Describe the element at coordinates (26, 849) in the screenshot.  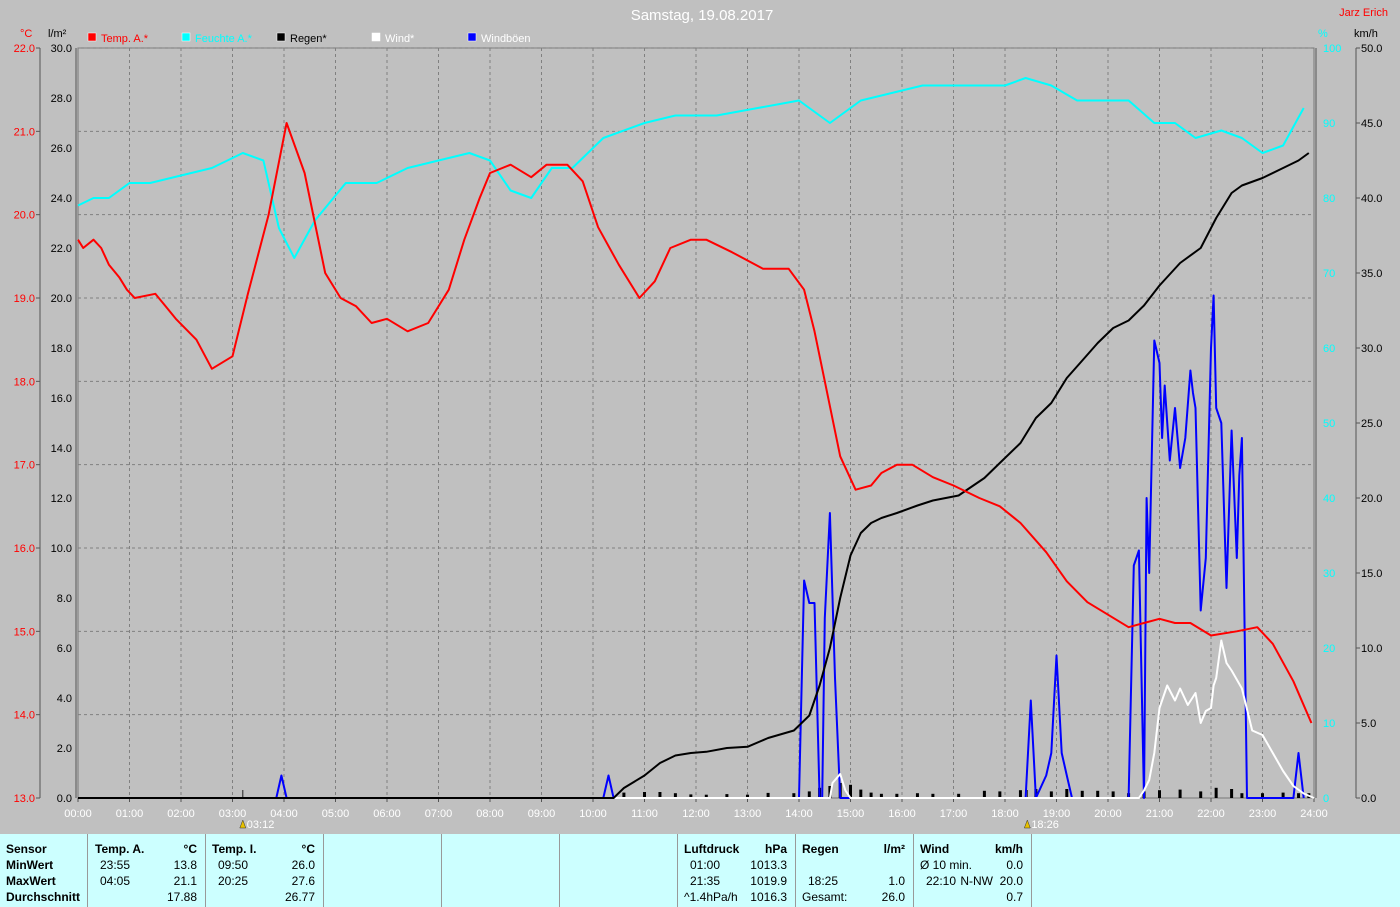
I see `sensor-header: Sensor` at that location.